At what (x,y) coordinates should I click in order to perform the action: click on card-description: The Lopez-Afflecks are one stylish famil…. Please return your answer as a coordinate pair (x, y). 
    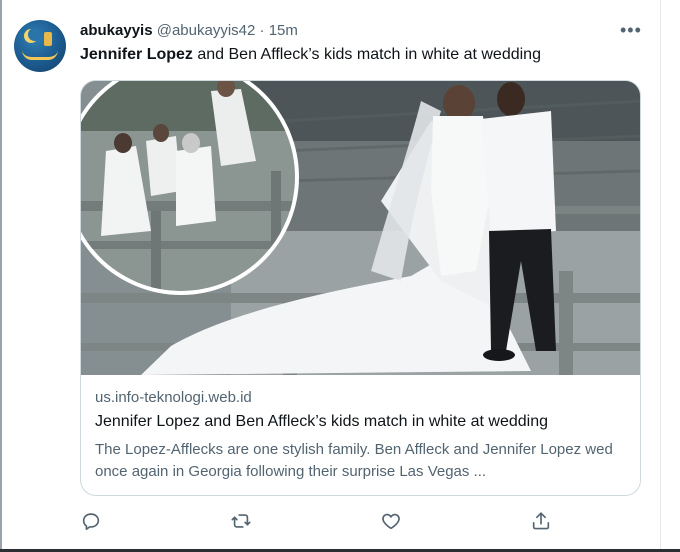
    Looking at the image, I should click on (354, 460).